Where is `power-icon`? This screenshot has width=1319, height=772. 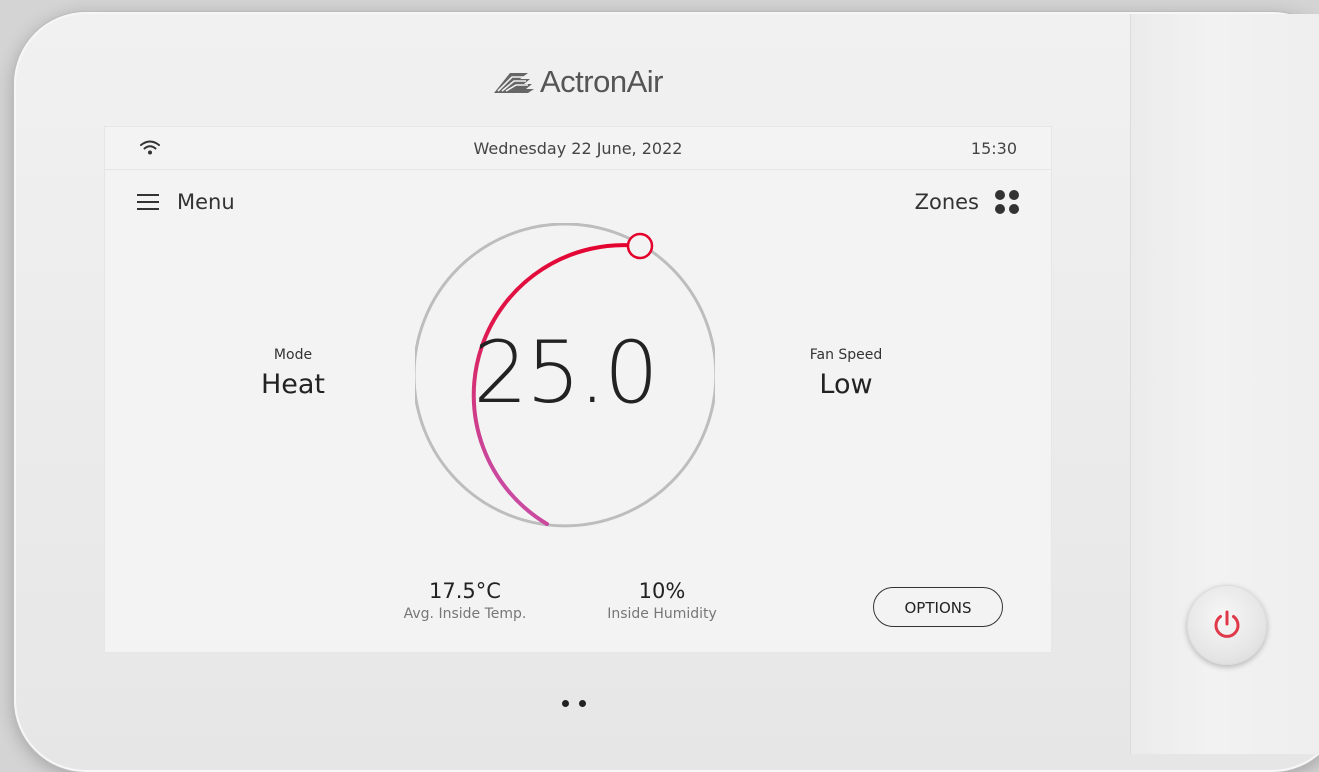
power-icon is located at coordinates (1227, 624).